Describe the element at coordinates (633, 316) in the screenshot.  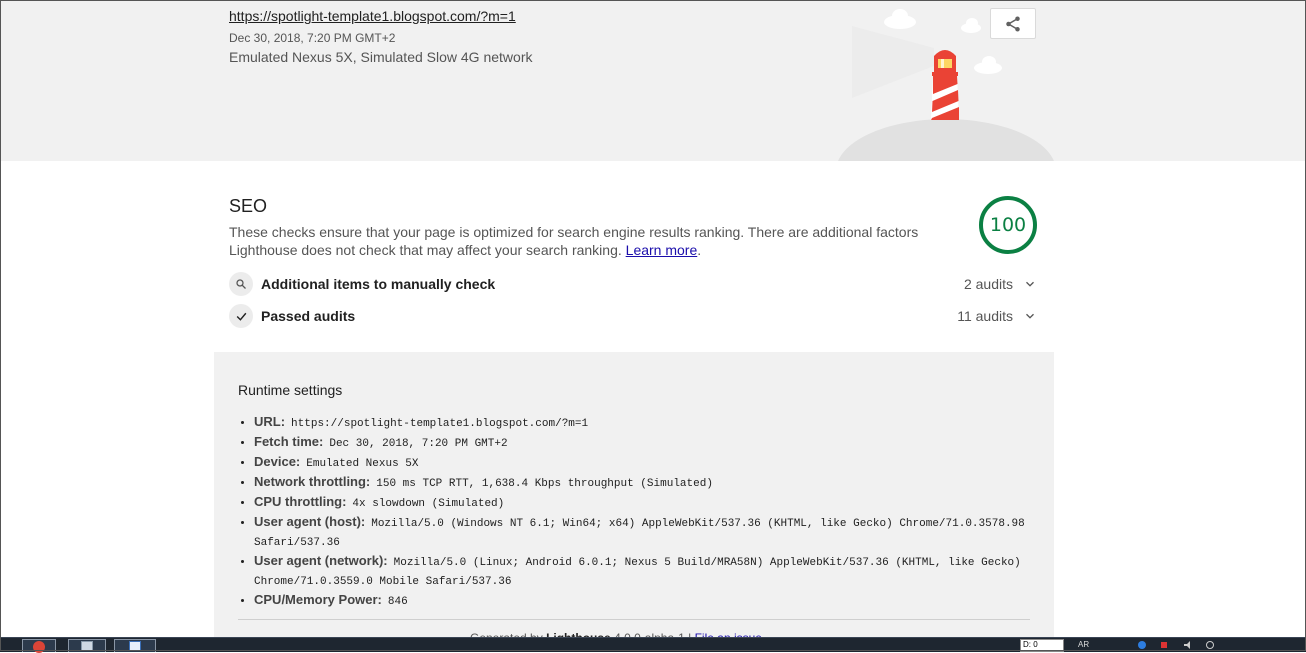
I see `passed-audits-group: Passed audits 11 audits` at that location.